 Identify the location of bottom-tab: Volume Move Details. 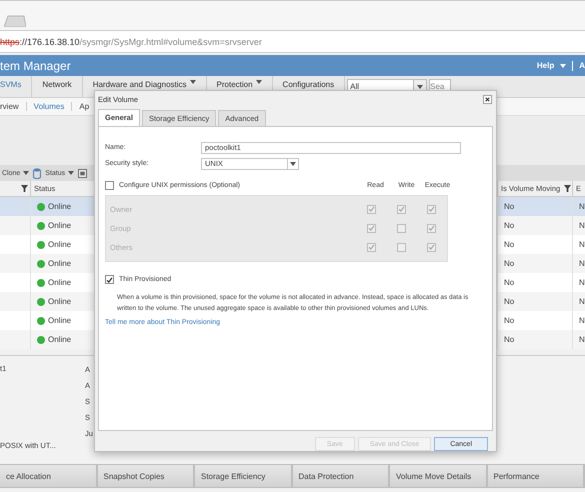
(439, 476).